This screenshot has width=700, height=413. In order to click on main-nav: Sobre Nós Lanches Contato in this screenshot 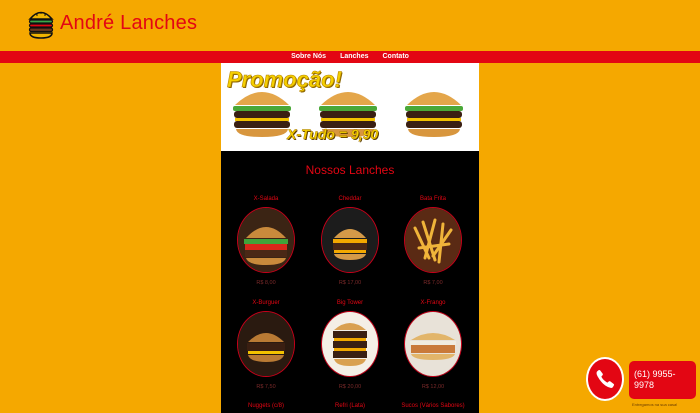, I will do `click(350, 57)`.